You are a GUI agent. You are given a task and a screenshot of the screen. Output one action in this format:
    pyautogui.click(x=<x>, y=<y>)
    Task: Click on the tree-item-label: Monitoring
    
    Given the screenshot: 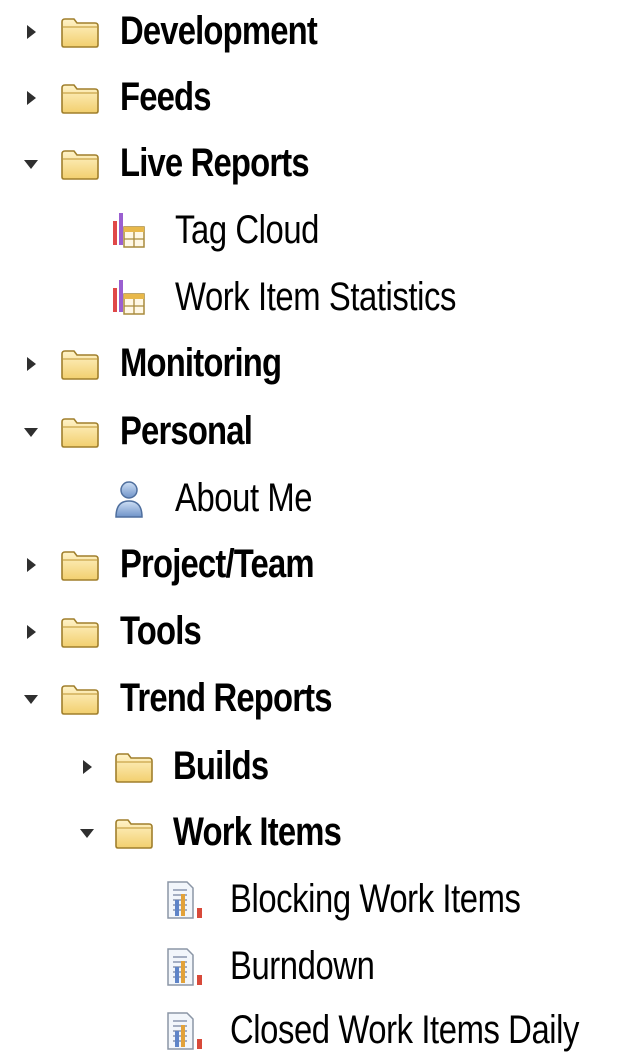 What is the action you would take?
    pyautogui.click(x=201, y=363)
    